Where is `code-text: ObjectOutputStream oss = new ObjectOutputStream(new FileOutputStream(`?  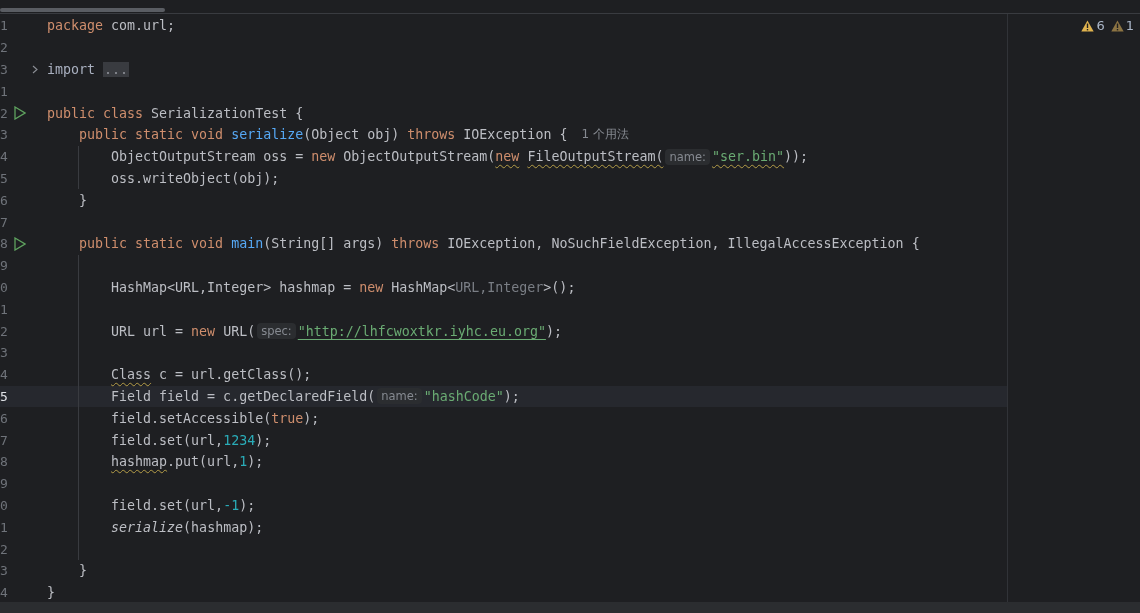 code-text: ObjectOutputStream oss = new ObjectOutputStream(new FileOutputStream( is located at coordinates (387, 157).